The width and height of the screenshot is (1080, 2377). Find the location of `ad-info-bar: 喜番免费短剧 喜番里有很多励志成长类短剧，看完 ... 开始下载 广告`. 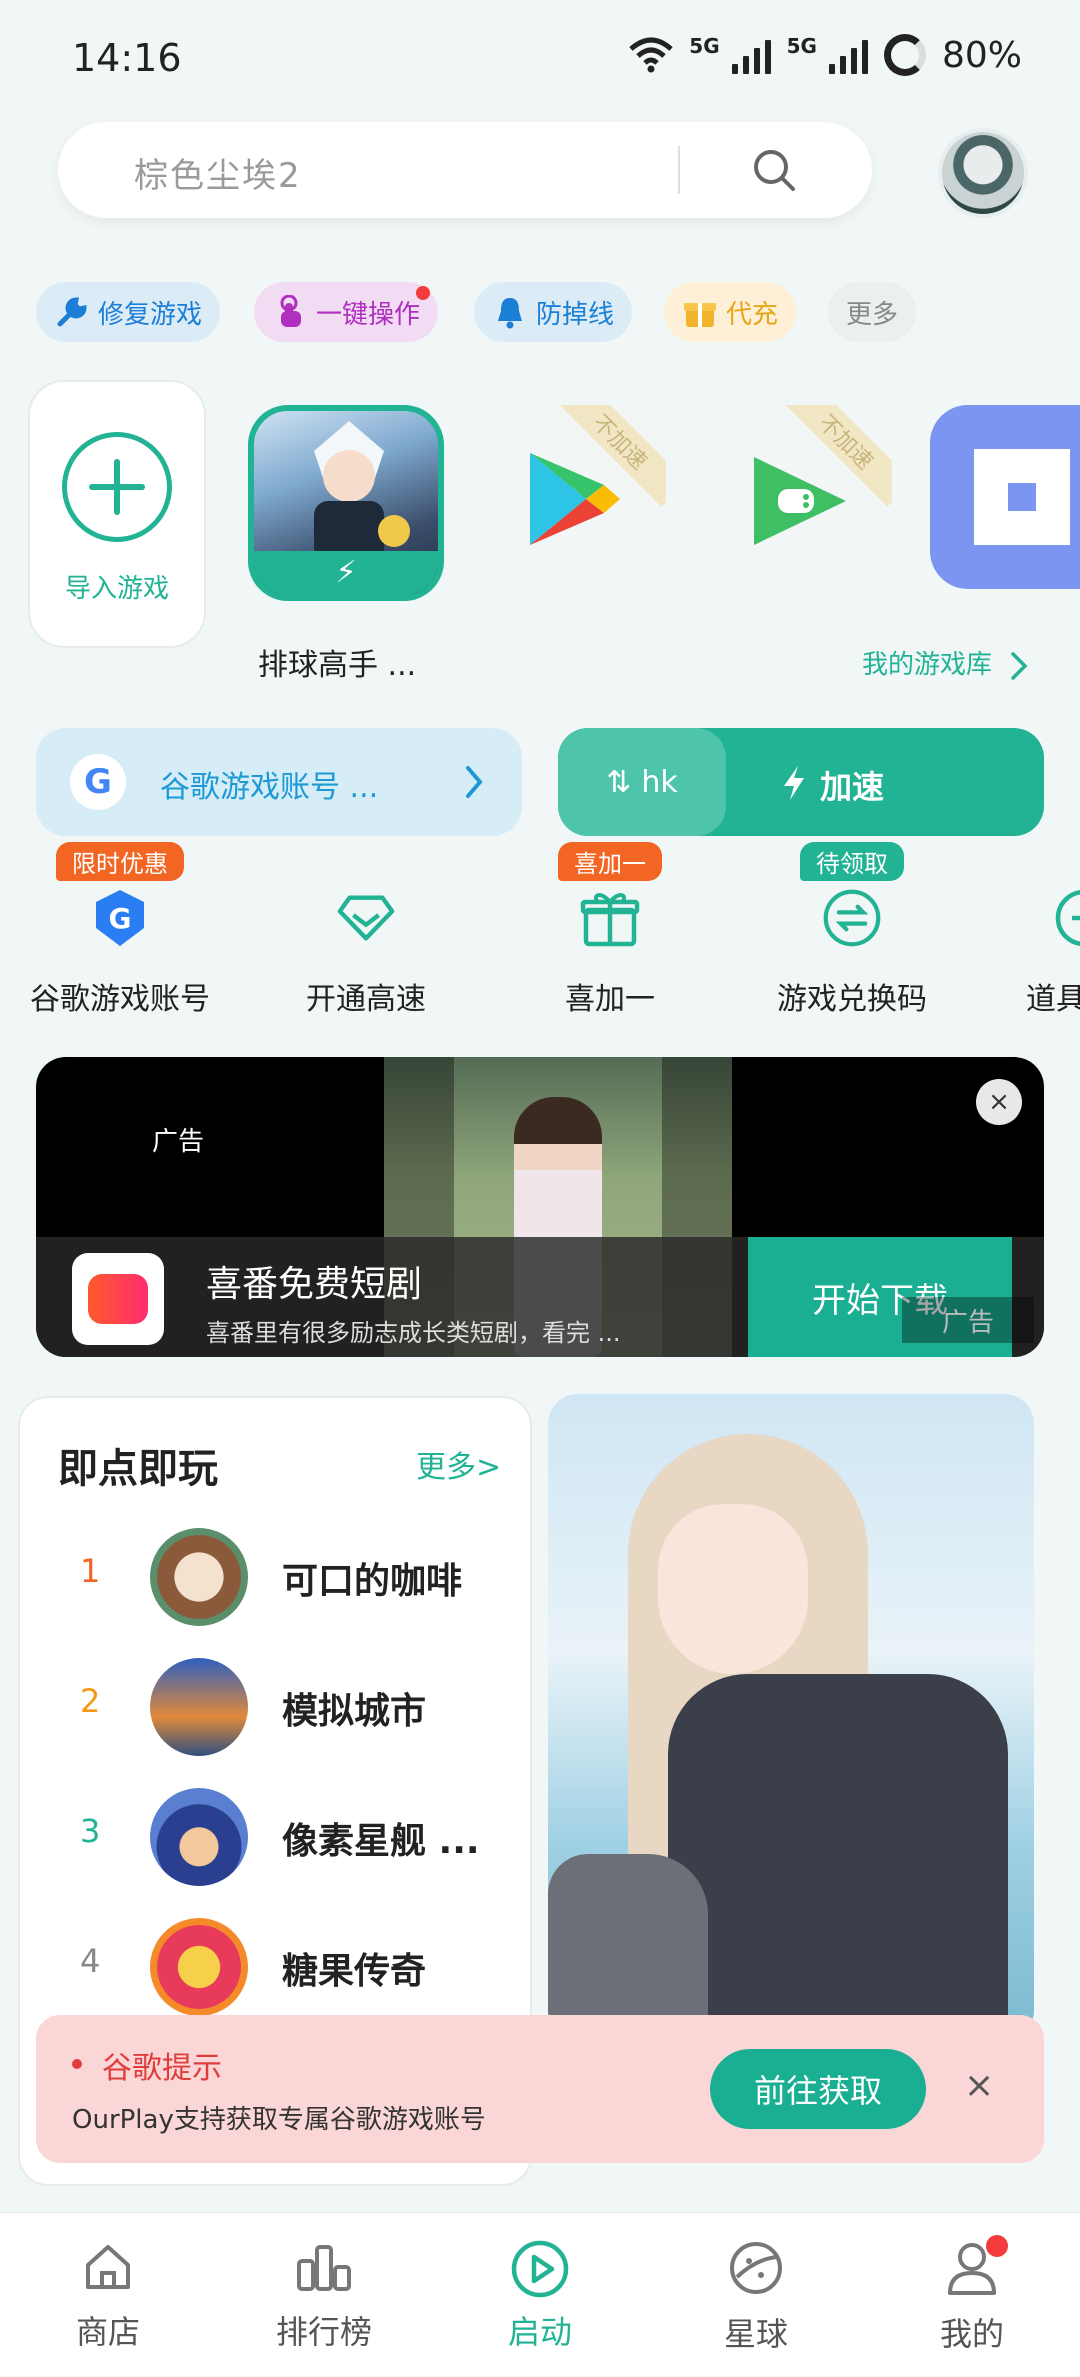

ad-info-bar: 喜番免费短剧 喜番里有很多励志成长类短剧，看完 ... 开始下载 广告 is located at coordinates (540, 1297).